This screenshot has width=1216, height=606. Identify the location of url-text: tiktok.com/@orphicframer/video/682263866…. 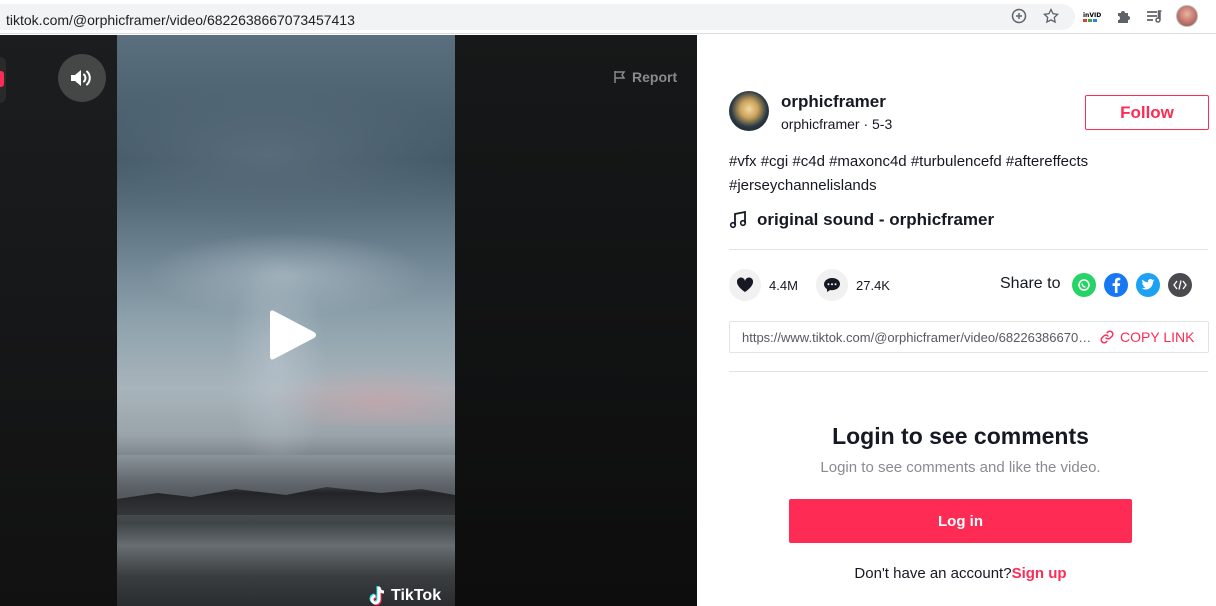
(180, 20).